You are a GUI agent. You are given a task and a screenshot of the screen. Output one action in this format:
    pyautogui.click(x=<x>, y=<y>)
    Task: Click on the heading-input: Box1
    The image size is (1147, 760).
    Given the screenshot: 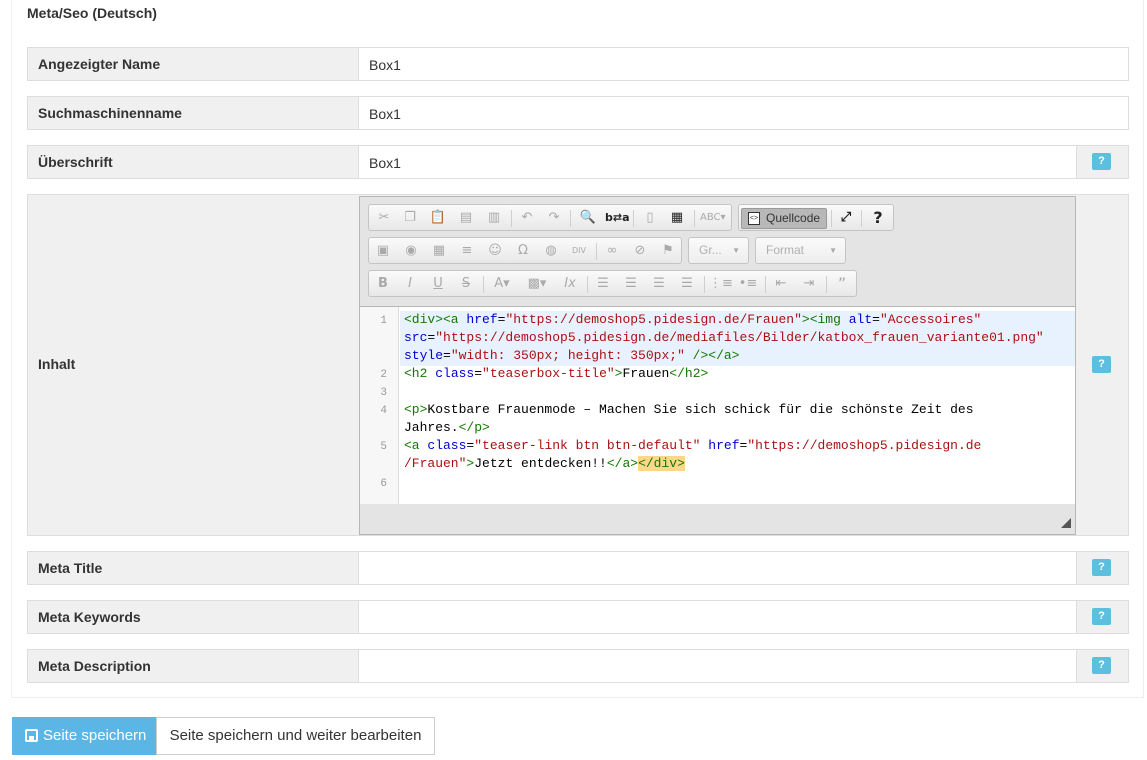 What is the action you would take?
    pyautogui.click(x=717, y=162)
    